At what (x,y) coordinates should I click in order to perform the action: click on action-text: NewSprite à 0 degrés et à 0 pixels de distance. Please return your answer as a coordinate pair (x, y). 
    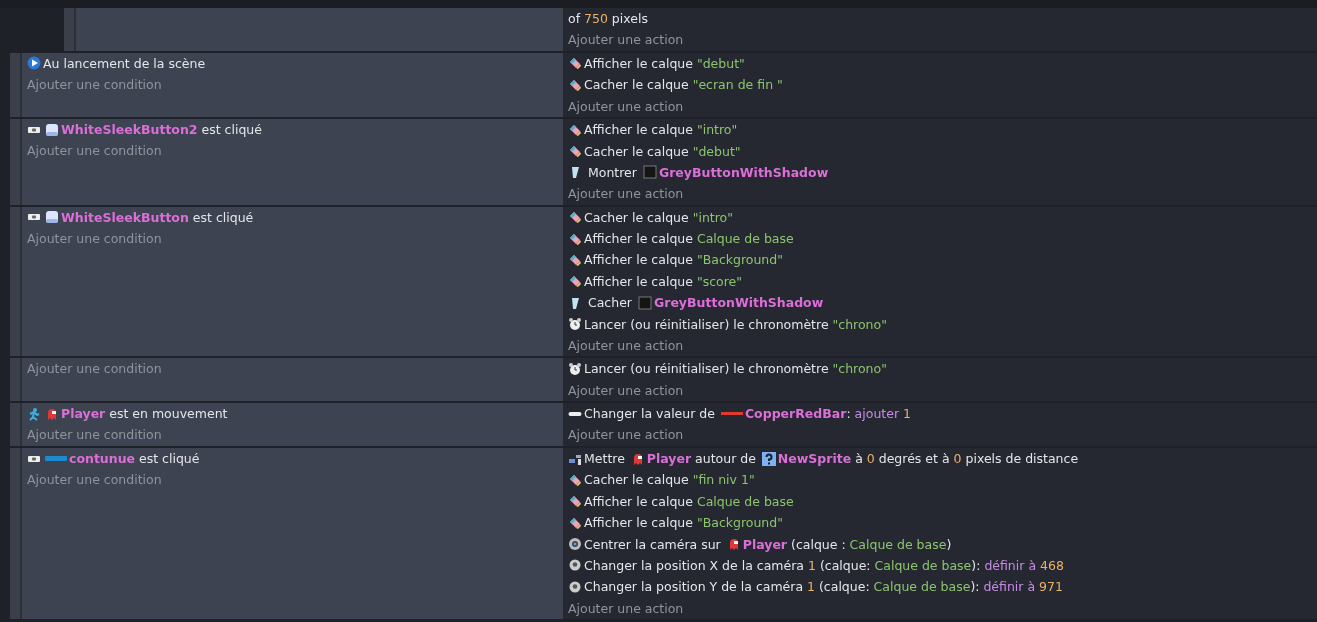
    Looking at the image, I should click on (928, 458).